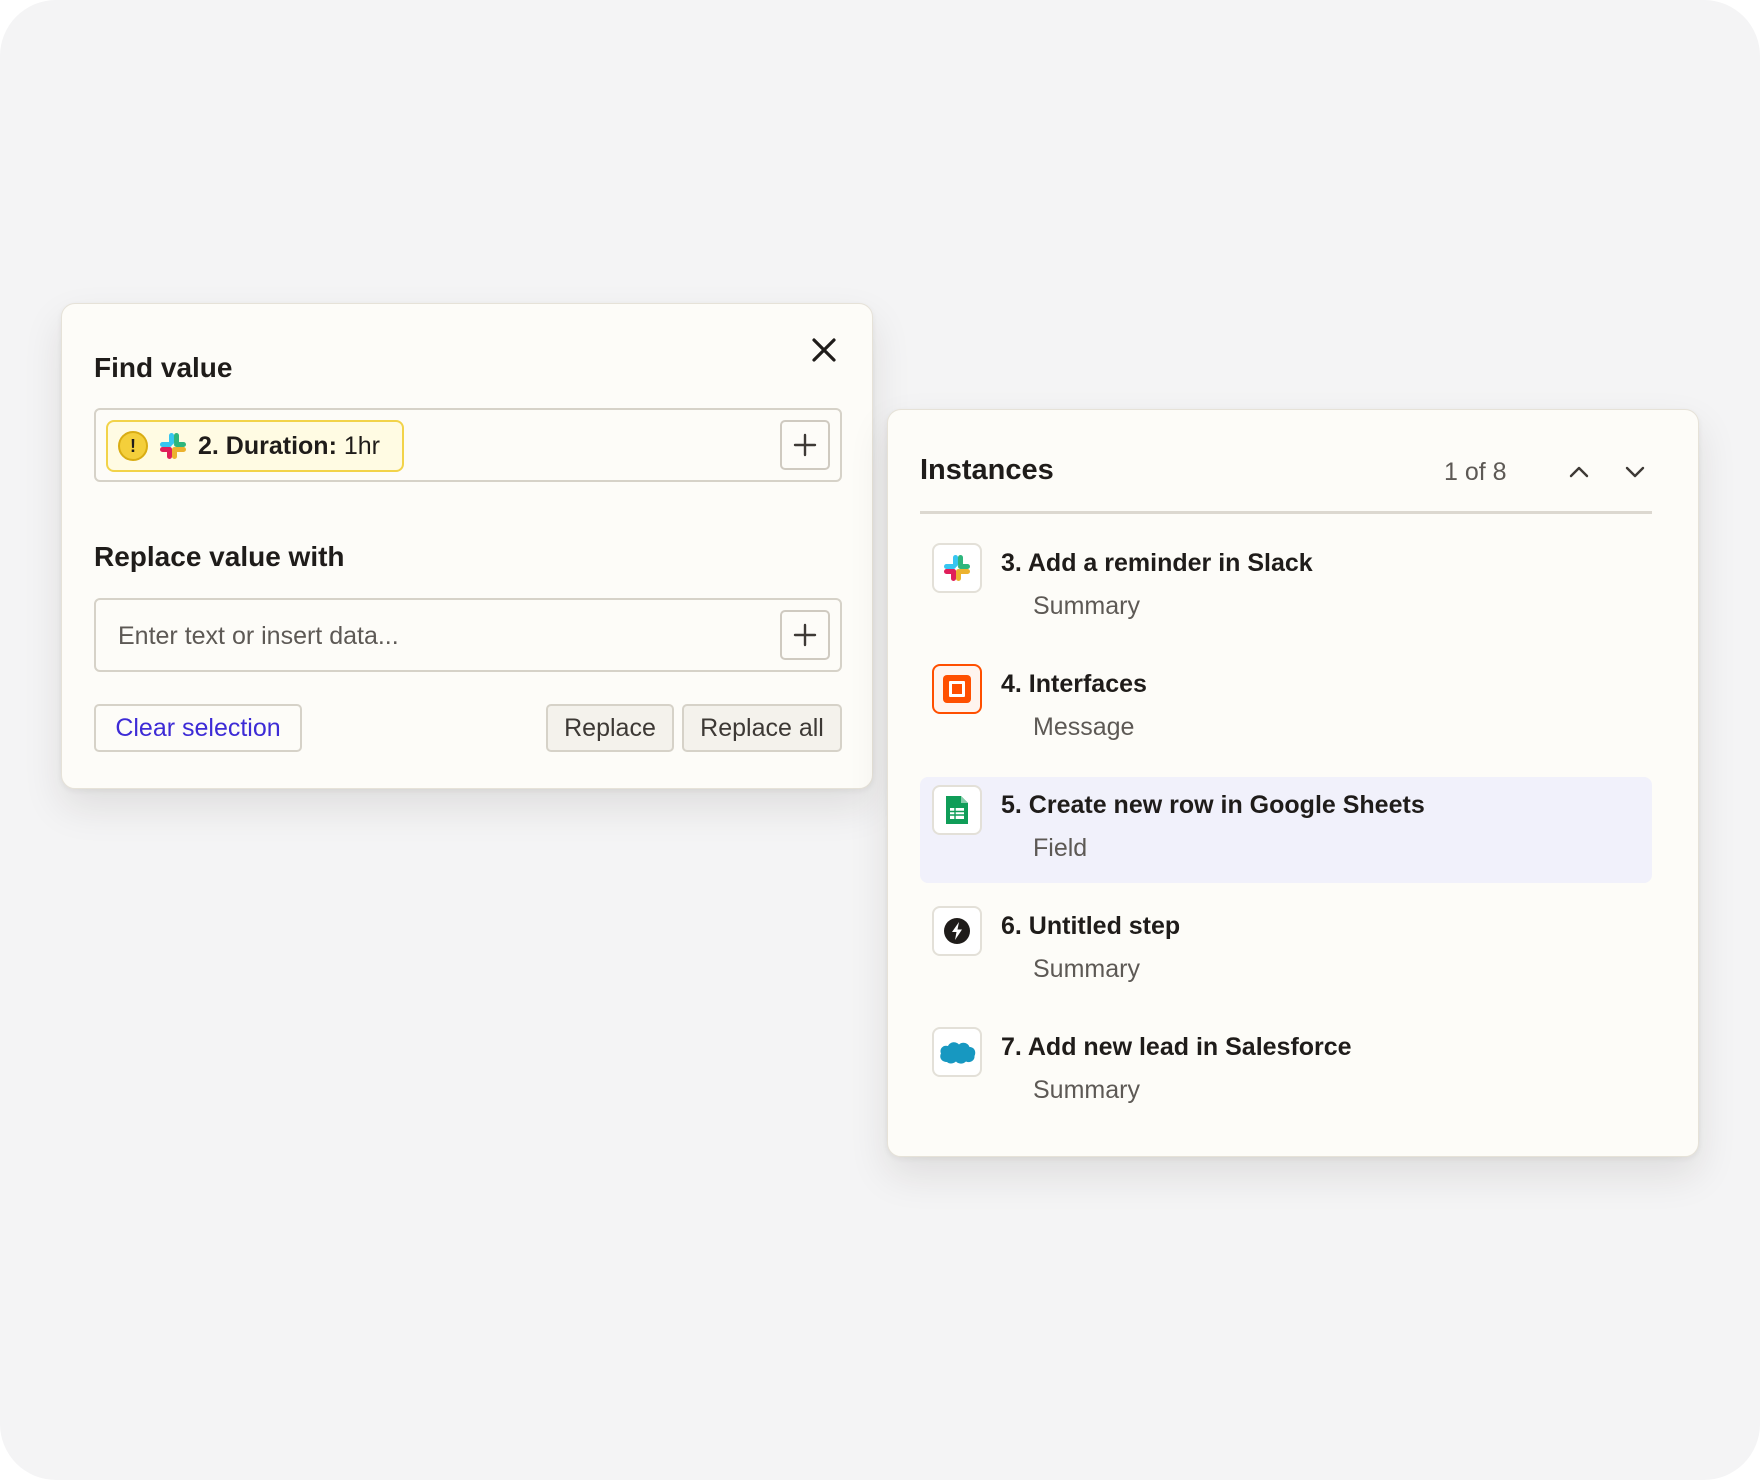 This screenshot has width=1760, height=1480. Describe the element at coordinates (1475, 472) in the screenshot. I see `instances-count: 1 of 8` at that location.